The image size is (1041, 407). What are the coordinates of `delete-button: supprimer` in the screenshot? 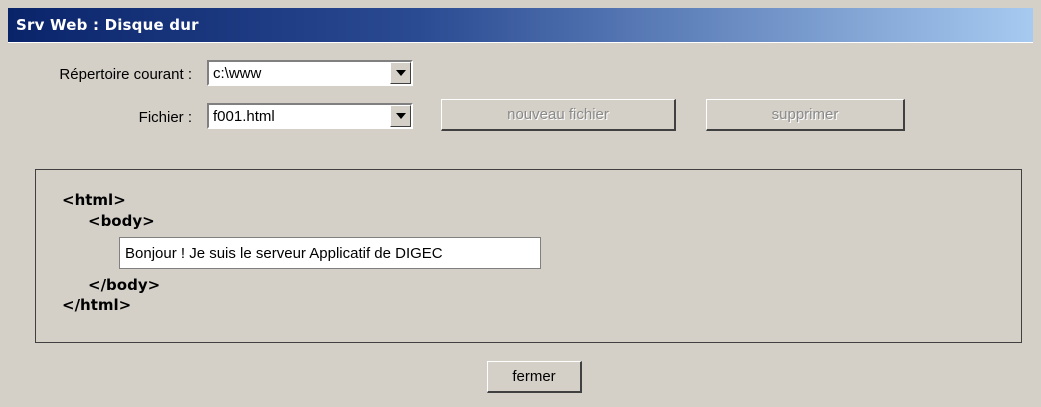 It's located at (805, 115).